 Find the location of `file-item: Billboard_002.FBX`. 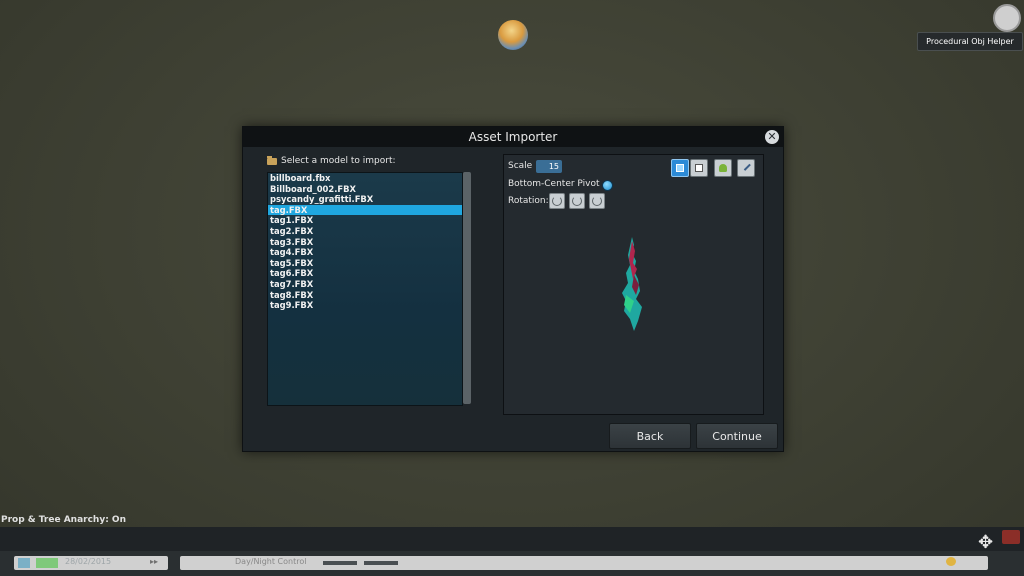

file-item: Billboard_002.FBX is located at coordinates (365, 189).